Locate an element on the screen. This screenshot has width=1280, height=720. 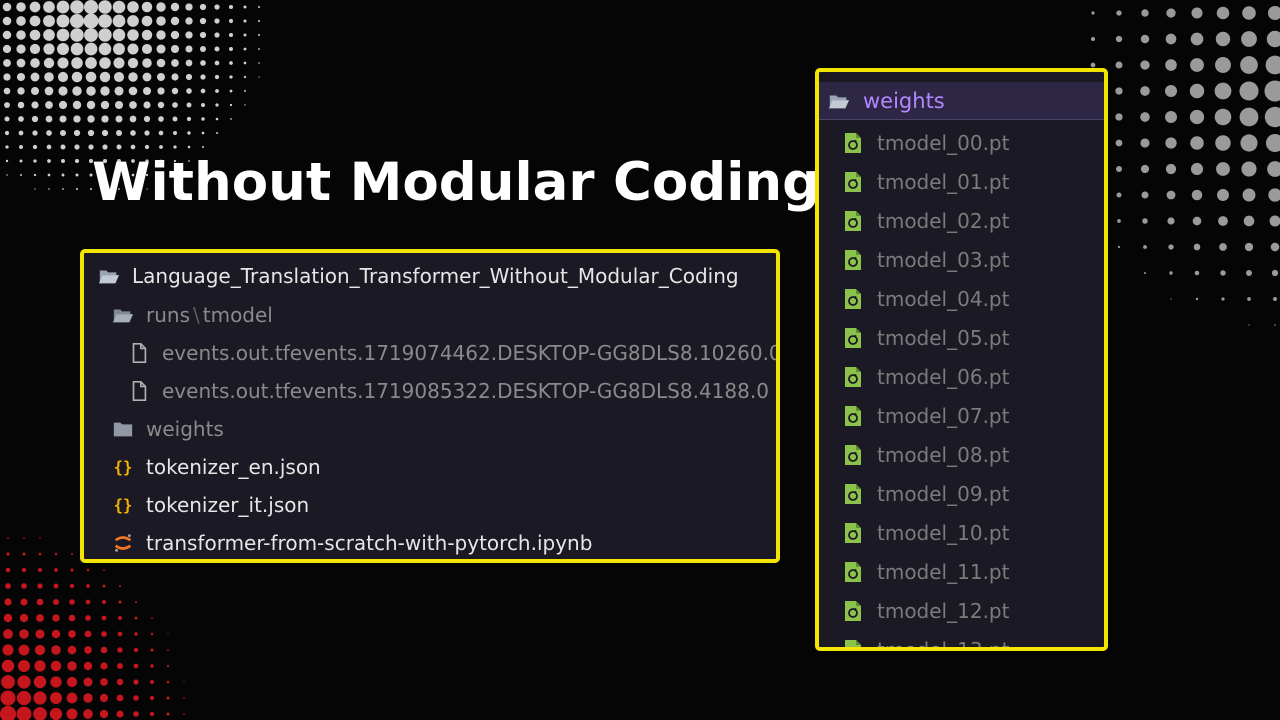
model-file-row: tmodel_09.pt is located at coordinates (926, 494).